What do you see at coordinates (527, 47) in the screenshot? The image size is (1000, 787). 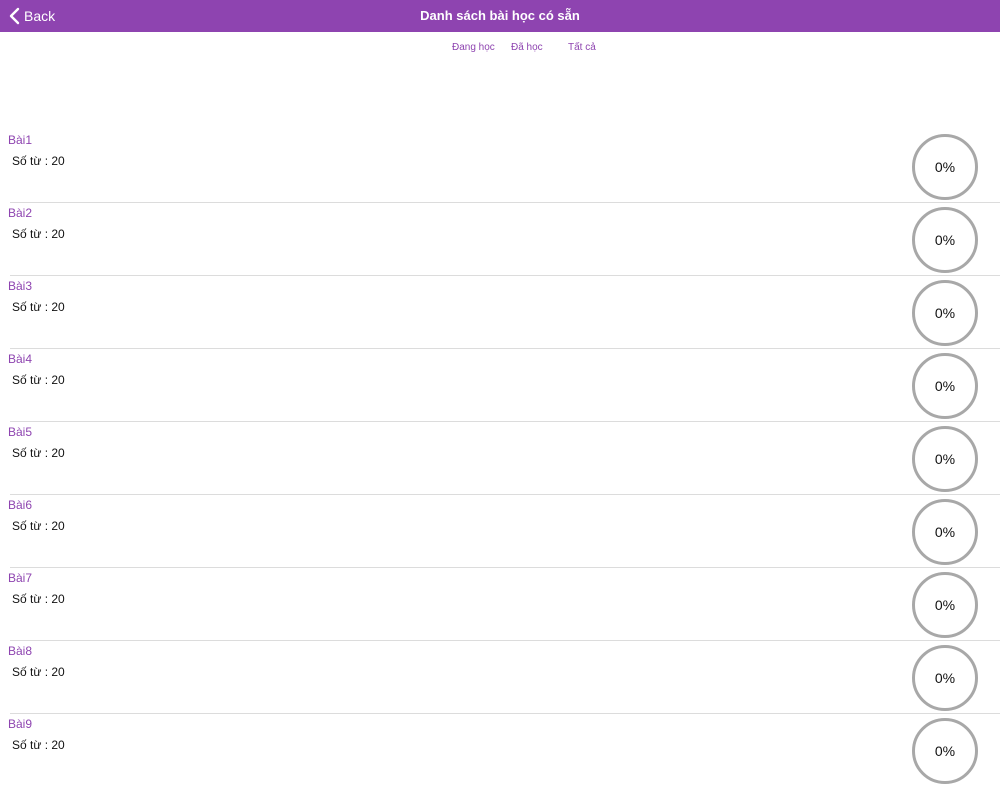 I see `tab-completed: Đã học` at bounding box center [527, 47].